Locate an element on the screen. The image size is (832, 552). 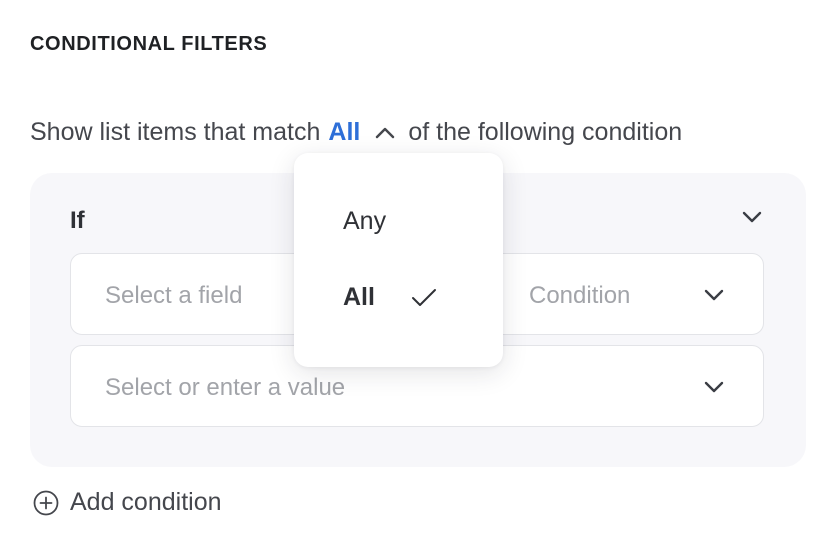
match-mode-toggle: All is located at coordinates (368, 132).